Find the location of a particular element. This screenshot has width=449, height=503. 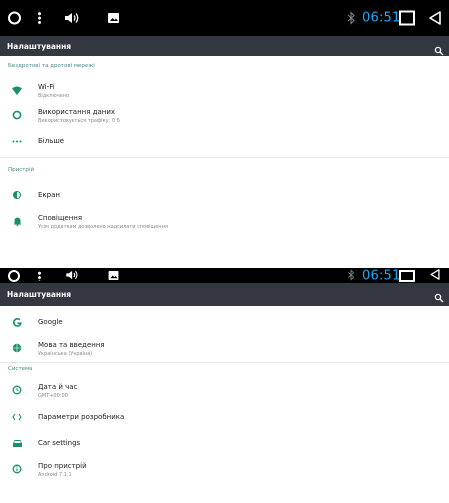

list-item-date-time: Дата й час GMT+00:00 is located at coordinates (224, 390).